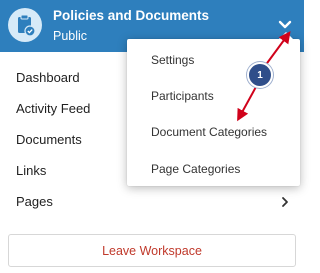 This screenshot has width=320, height=273. I want to click on nav-item-links: Links, so click(31, 170).